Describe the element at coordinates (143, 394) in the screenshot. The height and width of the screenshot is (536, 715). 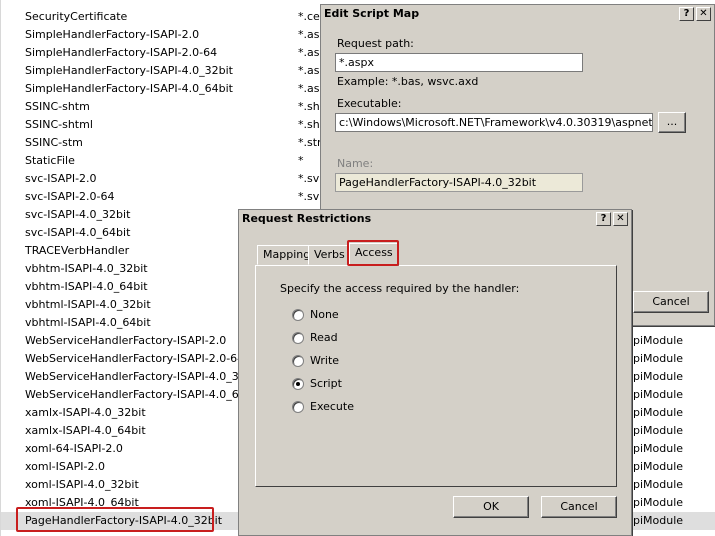
I see `list-item-name: WebServiceHandlerFactory-ISAPI-4.0_64bit` at that location.